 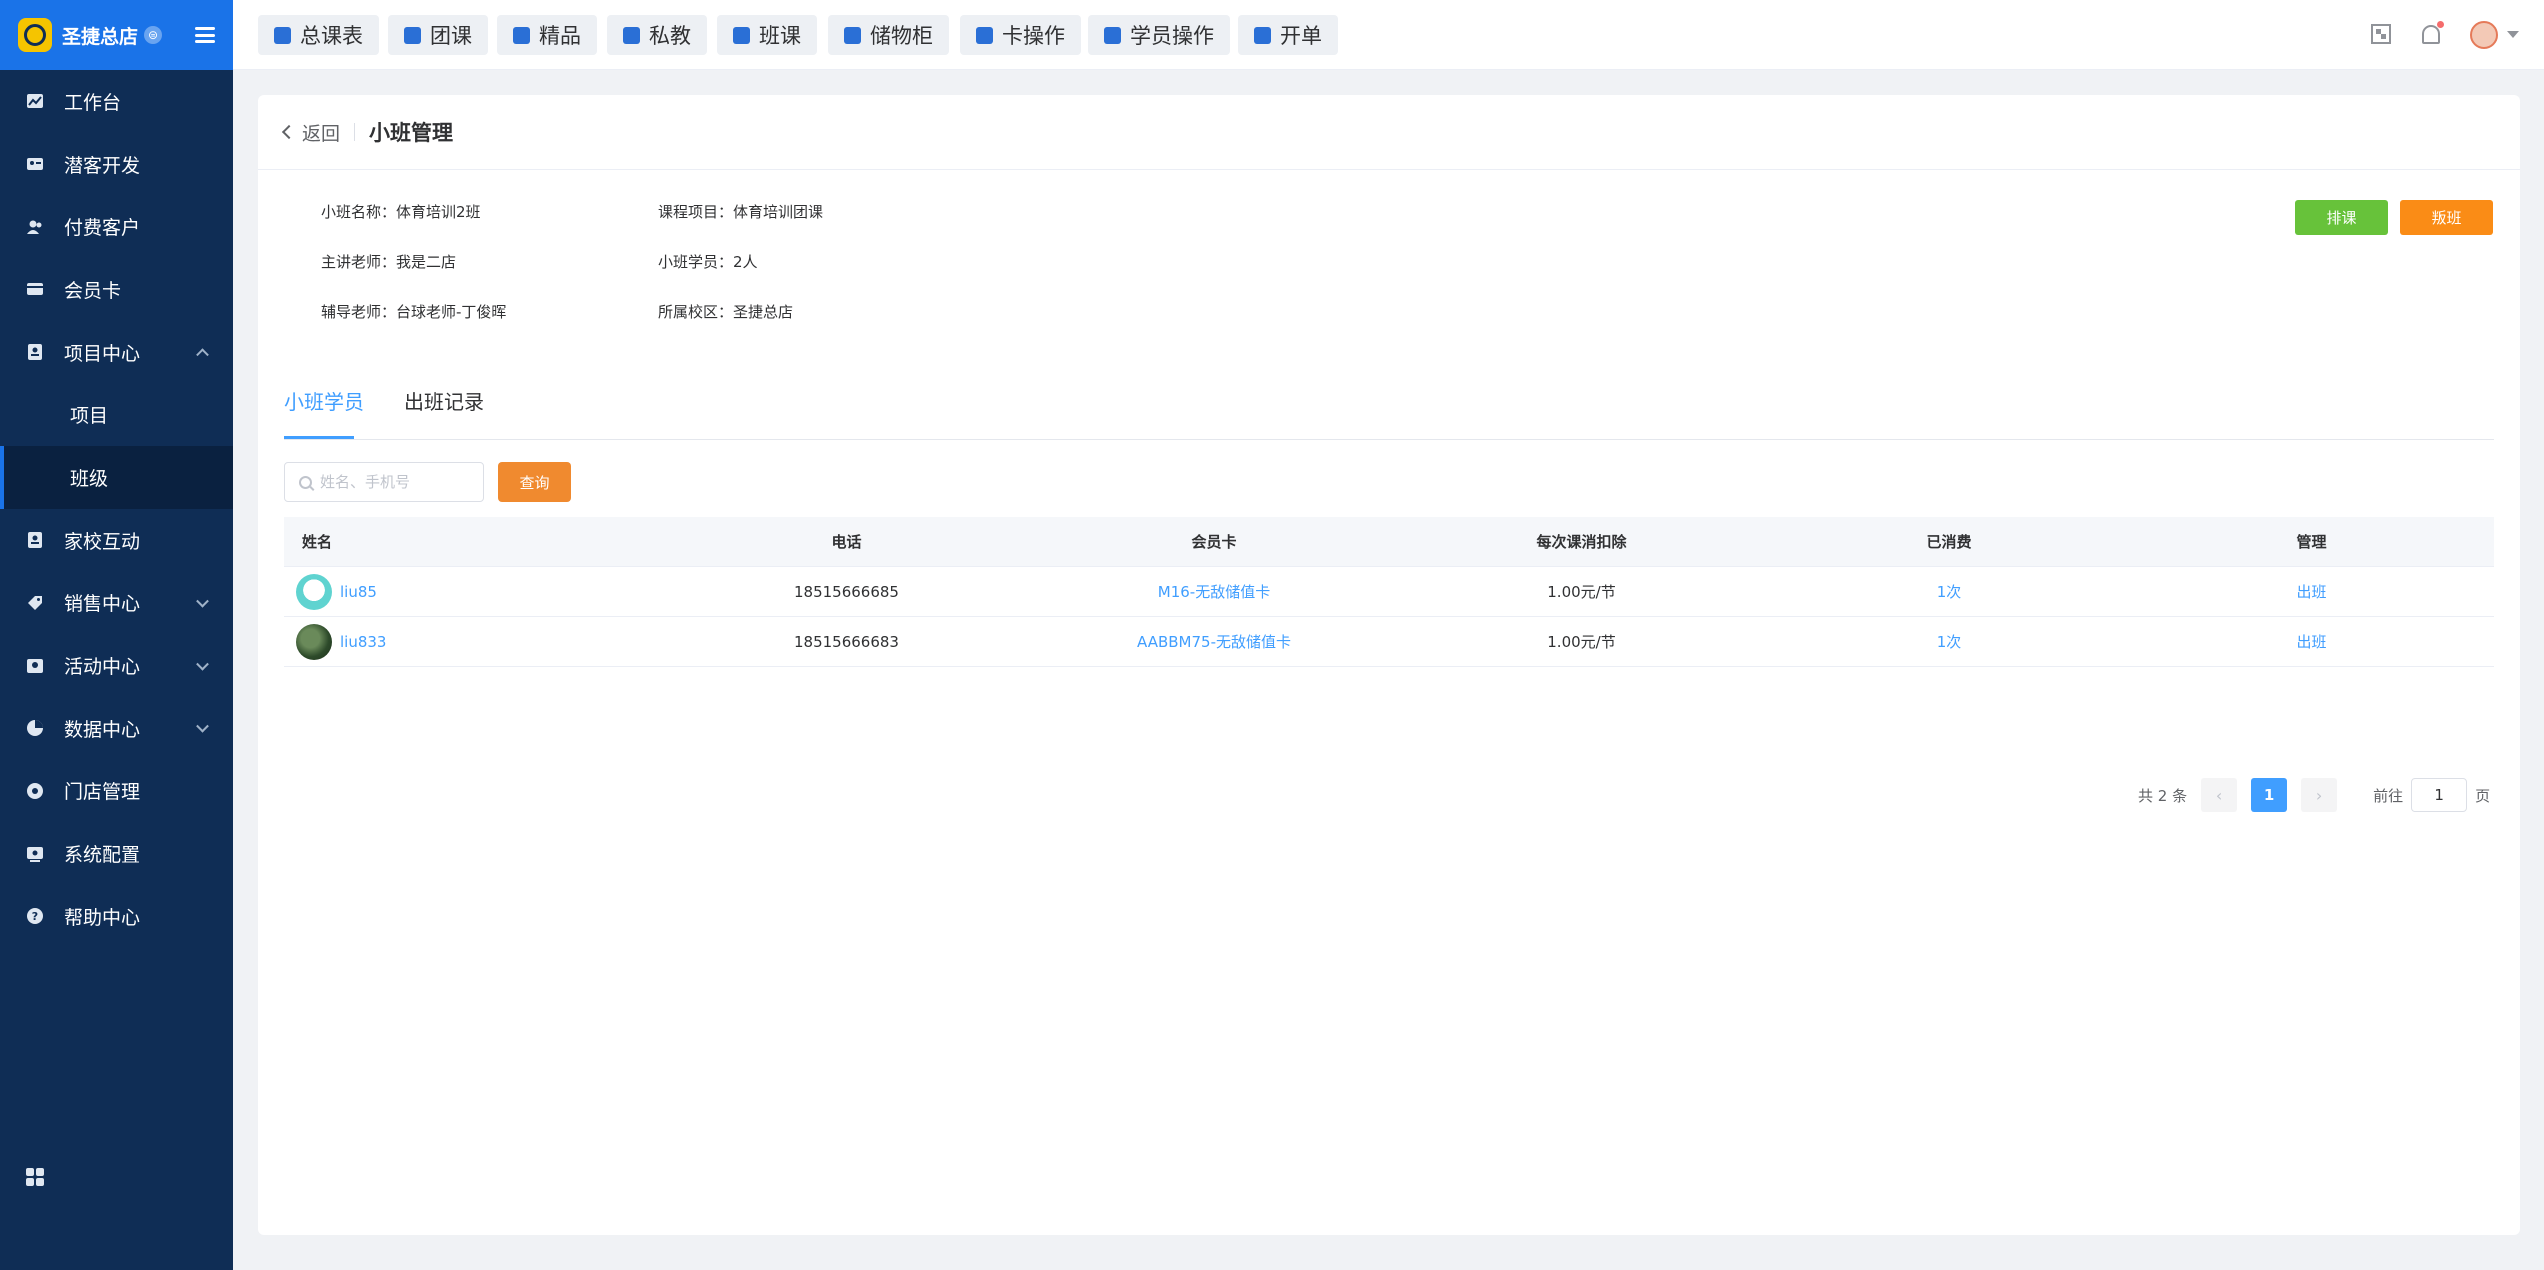 I want to click on sidebar-item-project-center: 项目中心, so click(x=116, y=352).